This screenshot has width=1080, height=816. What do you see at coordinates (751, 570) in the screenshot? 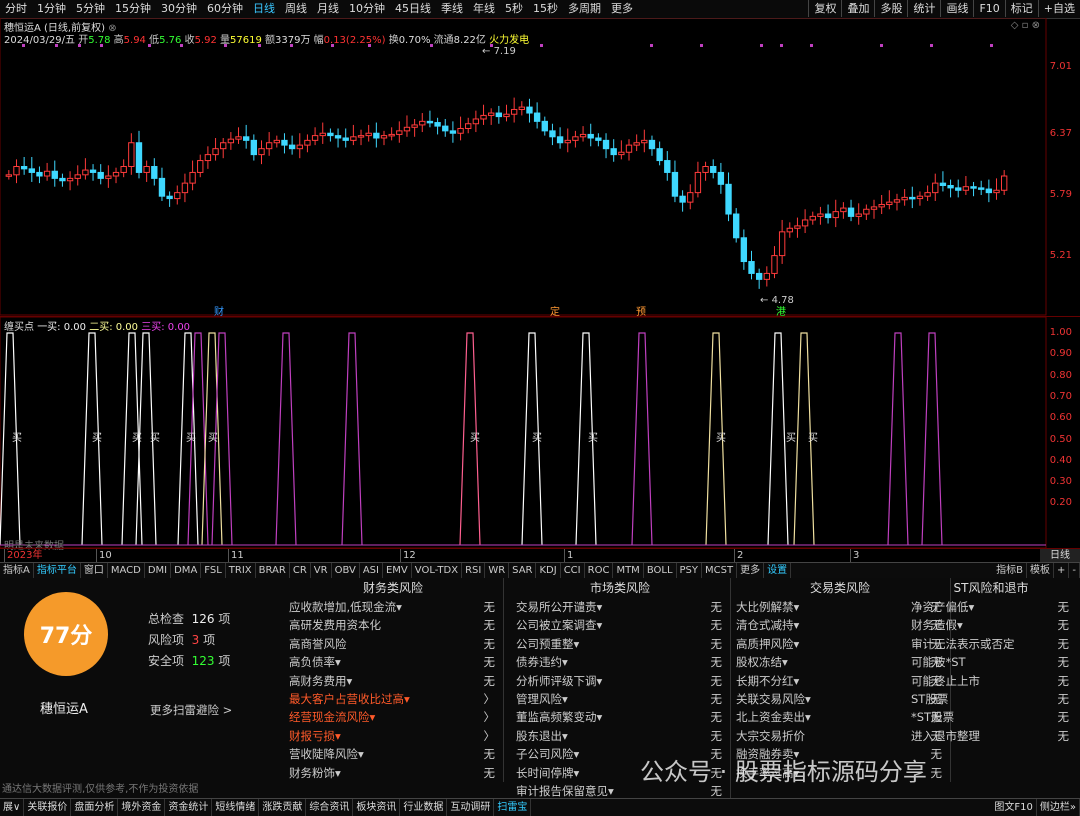
I see `indicator-tab-25: 更多` at bounding box center [751, 570].